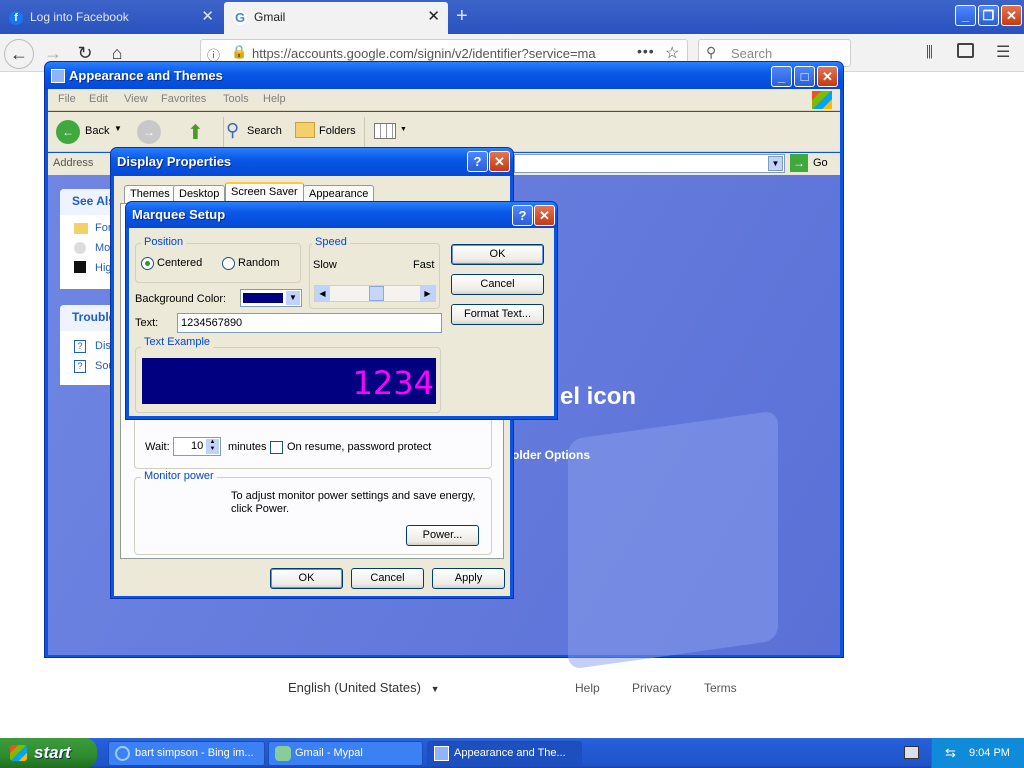 This screenshot has width=1024, height=768. I want to click on wait-minutes-spinner: 10 ▲ ▼, so click(197, 446).